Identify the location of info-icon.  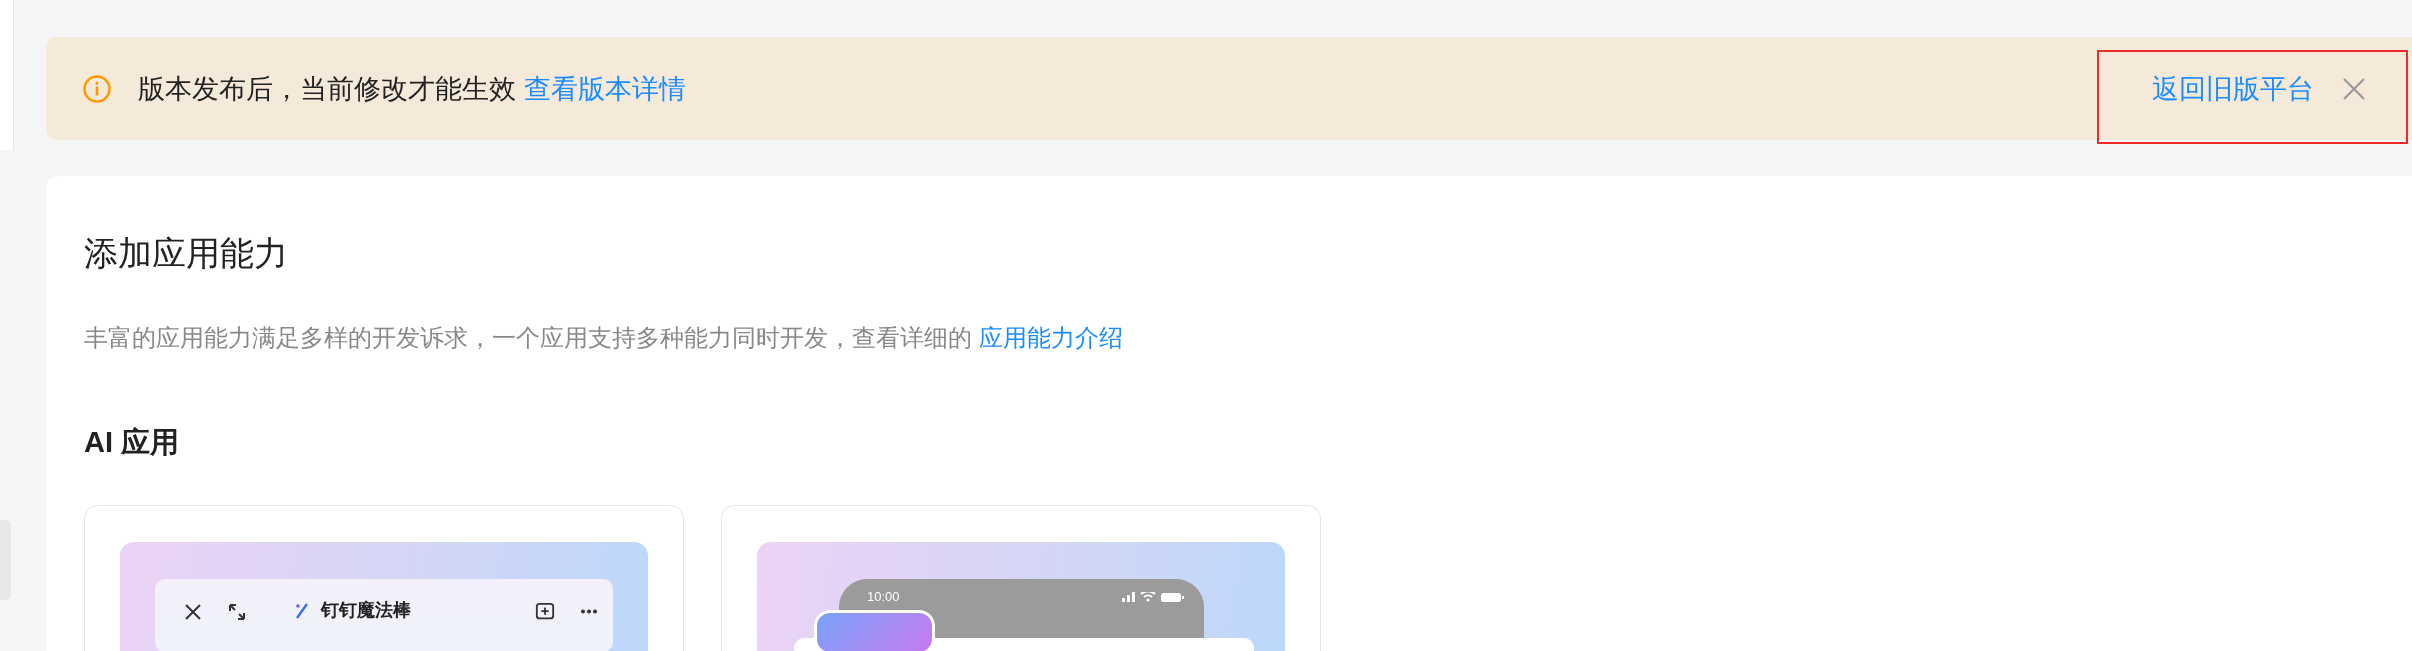
(97, 88).